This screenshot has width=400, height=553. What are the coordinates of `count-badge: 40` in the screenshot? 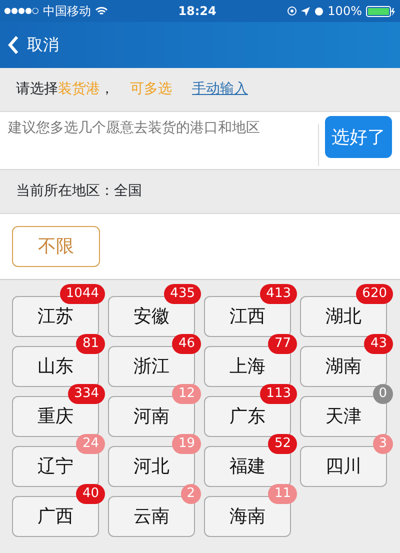 It's located at (90, 494).